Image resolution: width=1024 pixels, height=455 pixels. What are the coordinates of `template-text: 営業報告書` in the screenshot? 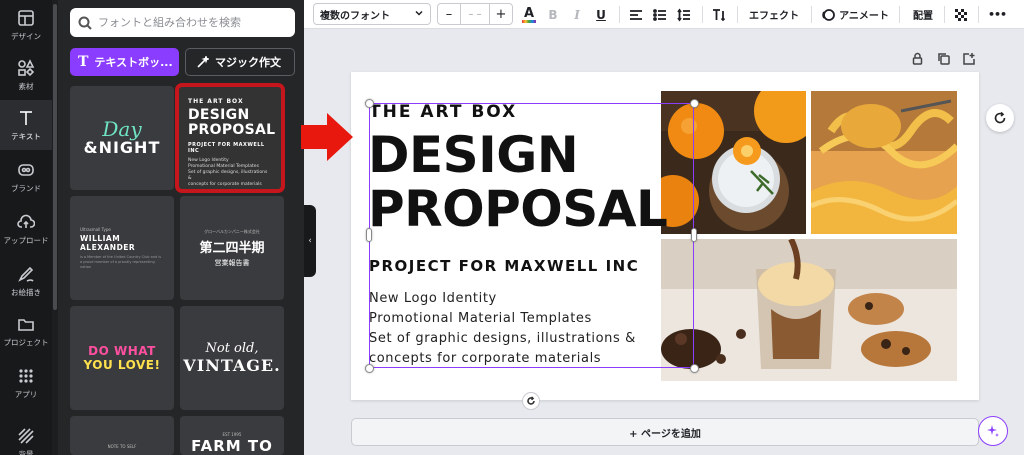 It's located at (232, 262).